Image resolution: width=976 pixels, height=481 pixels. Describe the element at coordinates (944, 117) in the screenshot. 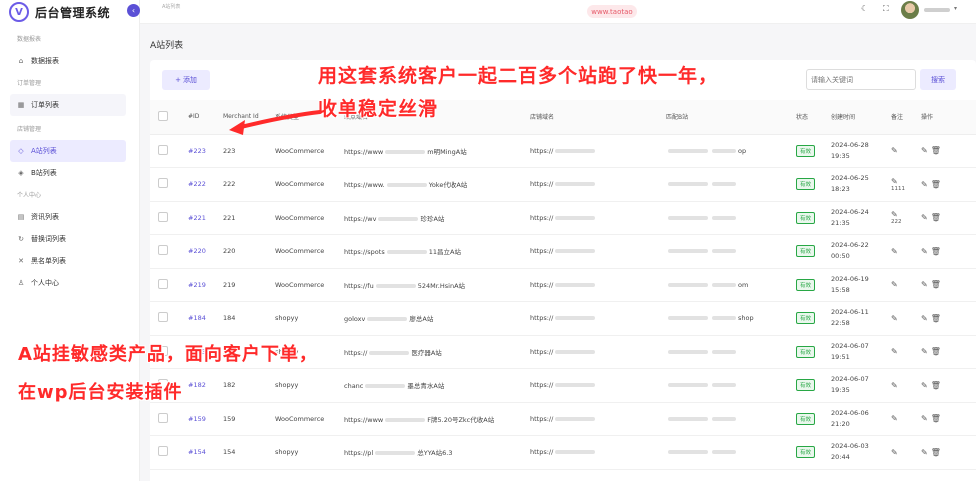

I see `column-header: 操作` at that location.